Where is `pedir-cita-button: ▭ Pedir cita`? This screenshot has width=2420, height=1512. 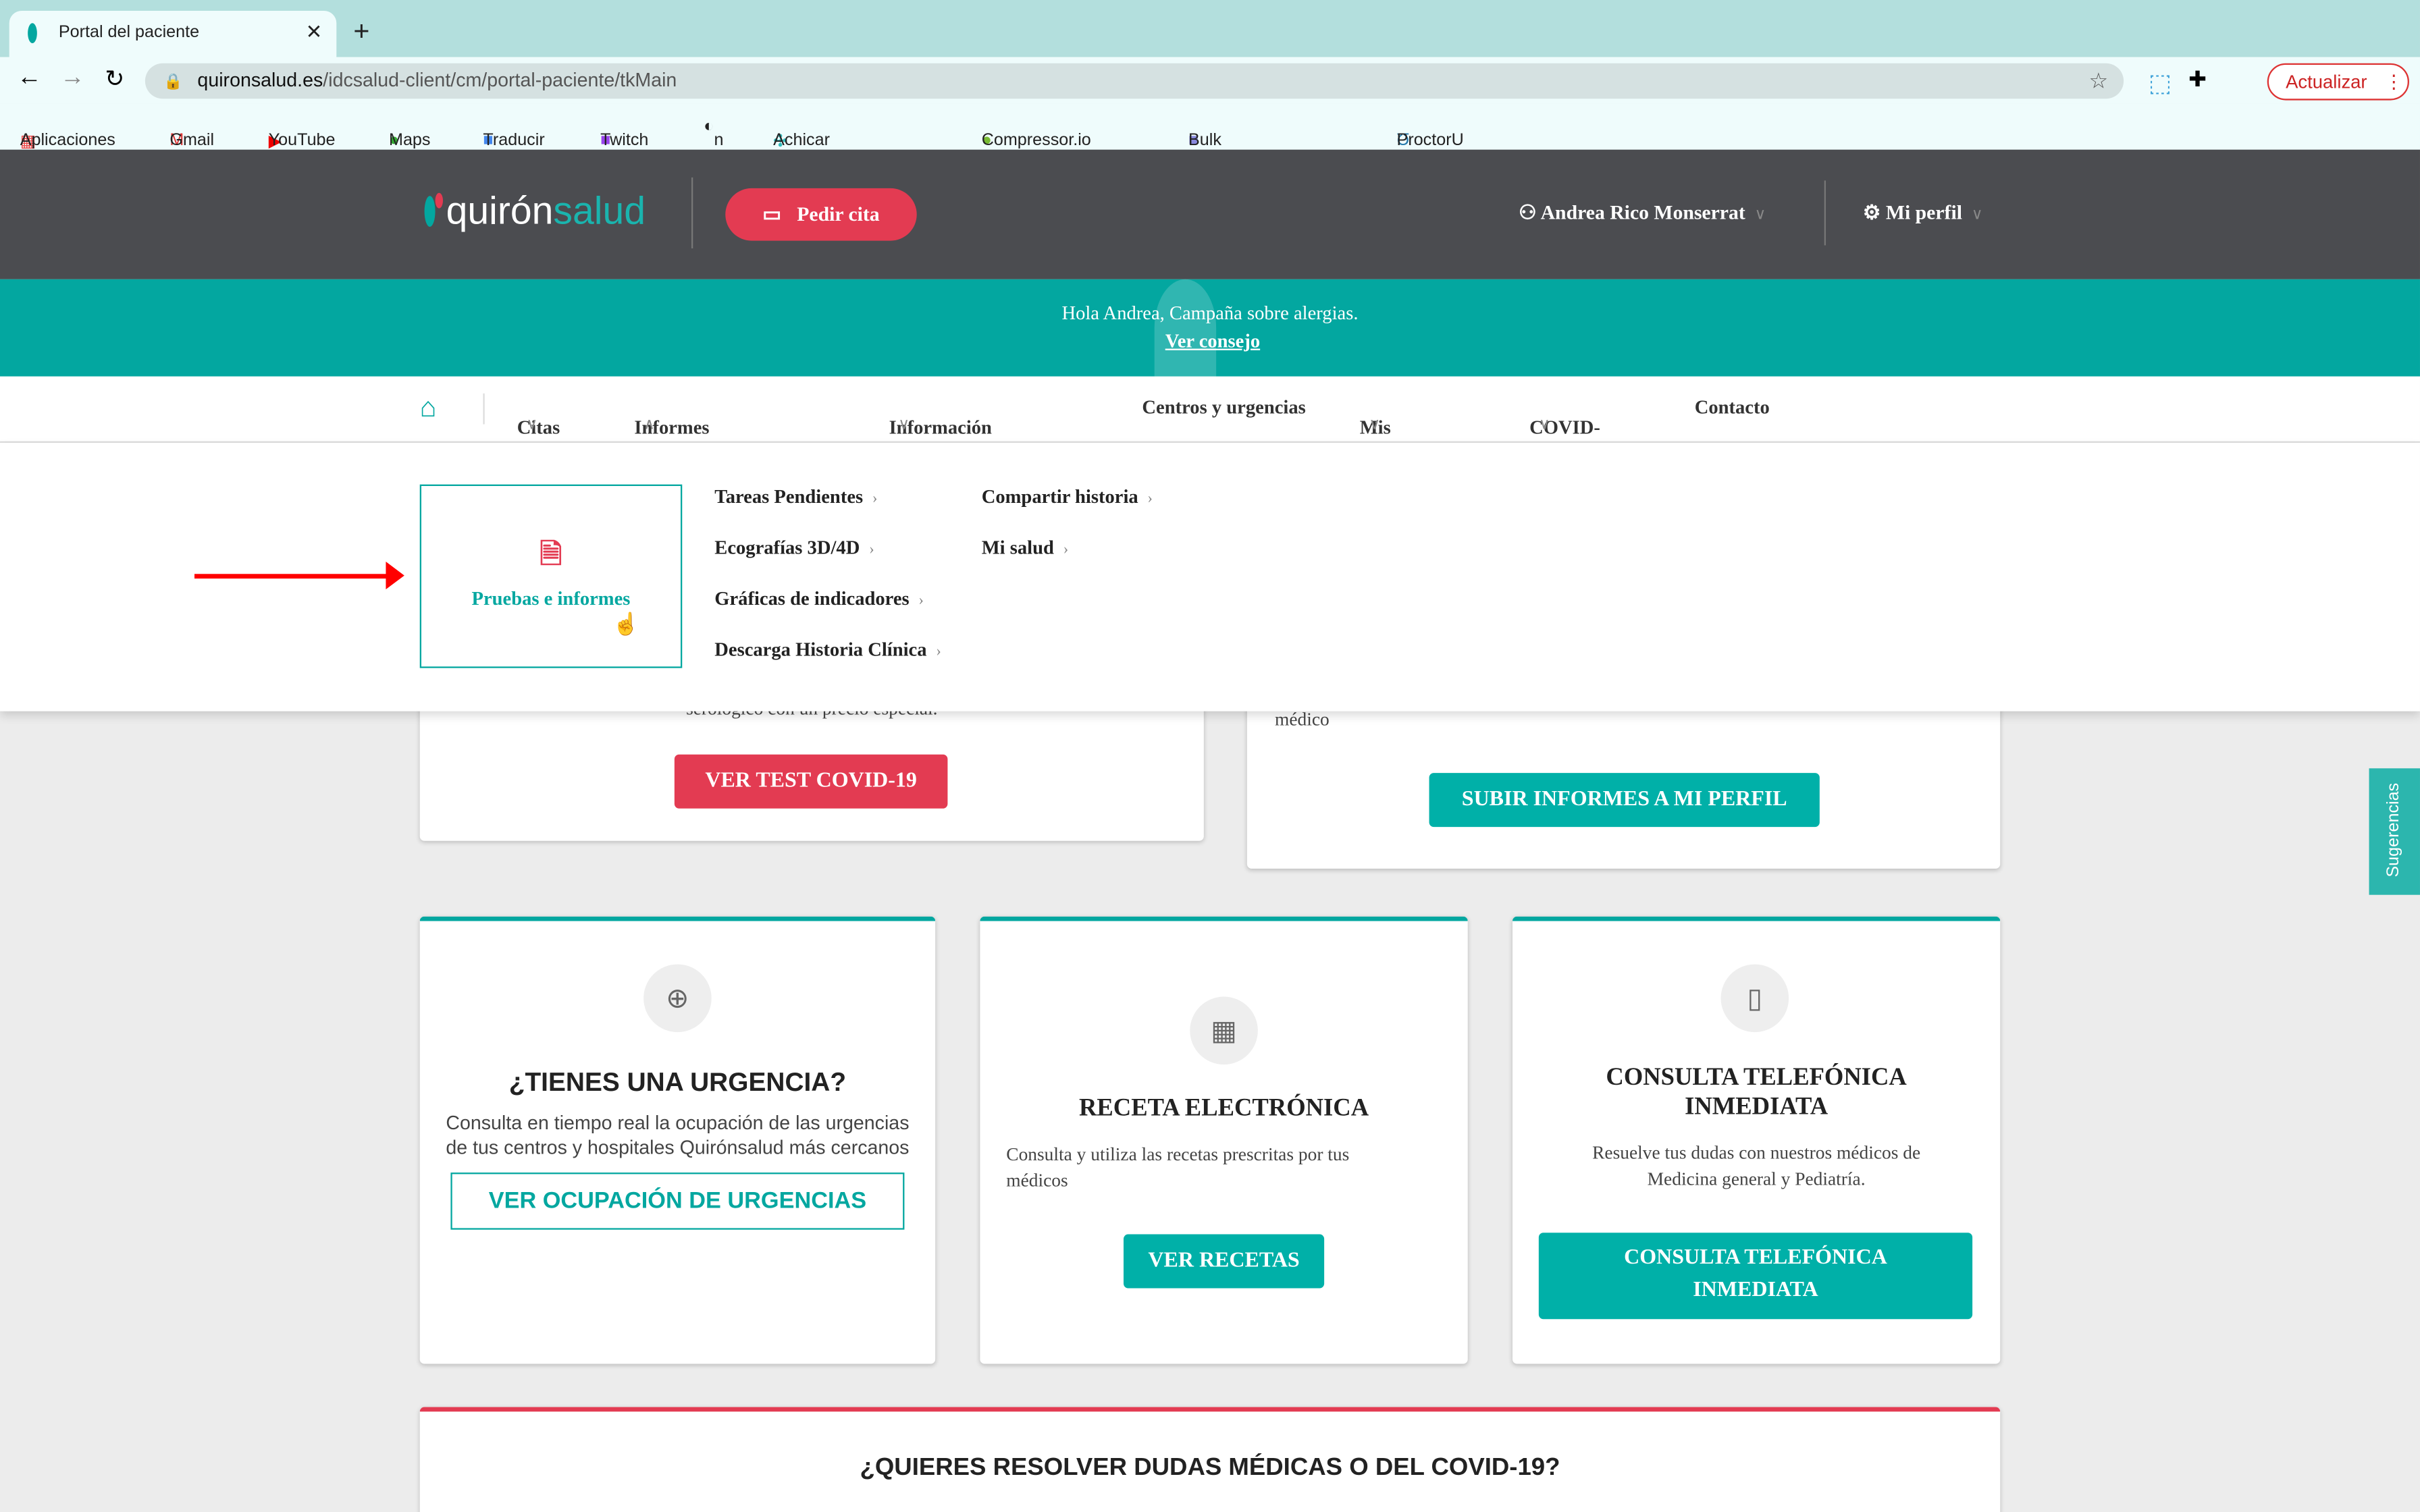 pedir-cita-button: ▭ Pedir cita is located at coordinates (821, 214).